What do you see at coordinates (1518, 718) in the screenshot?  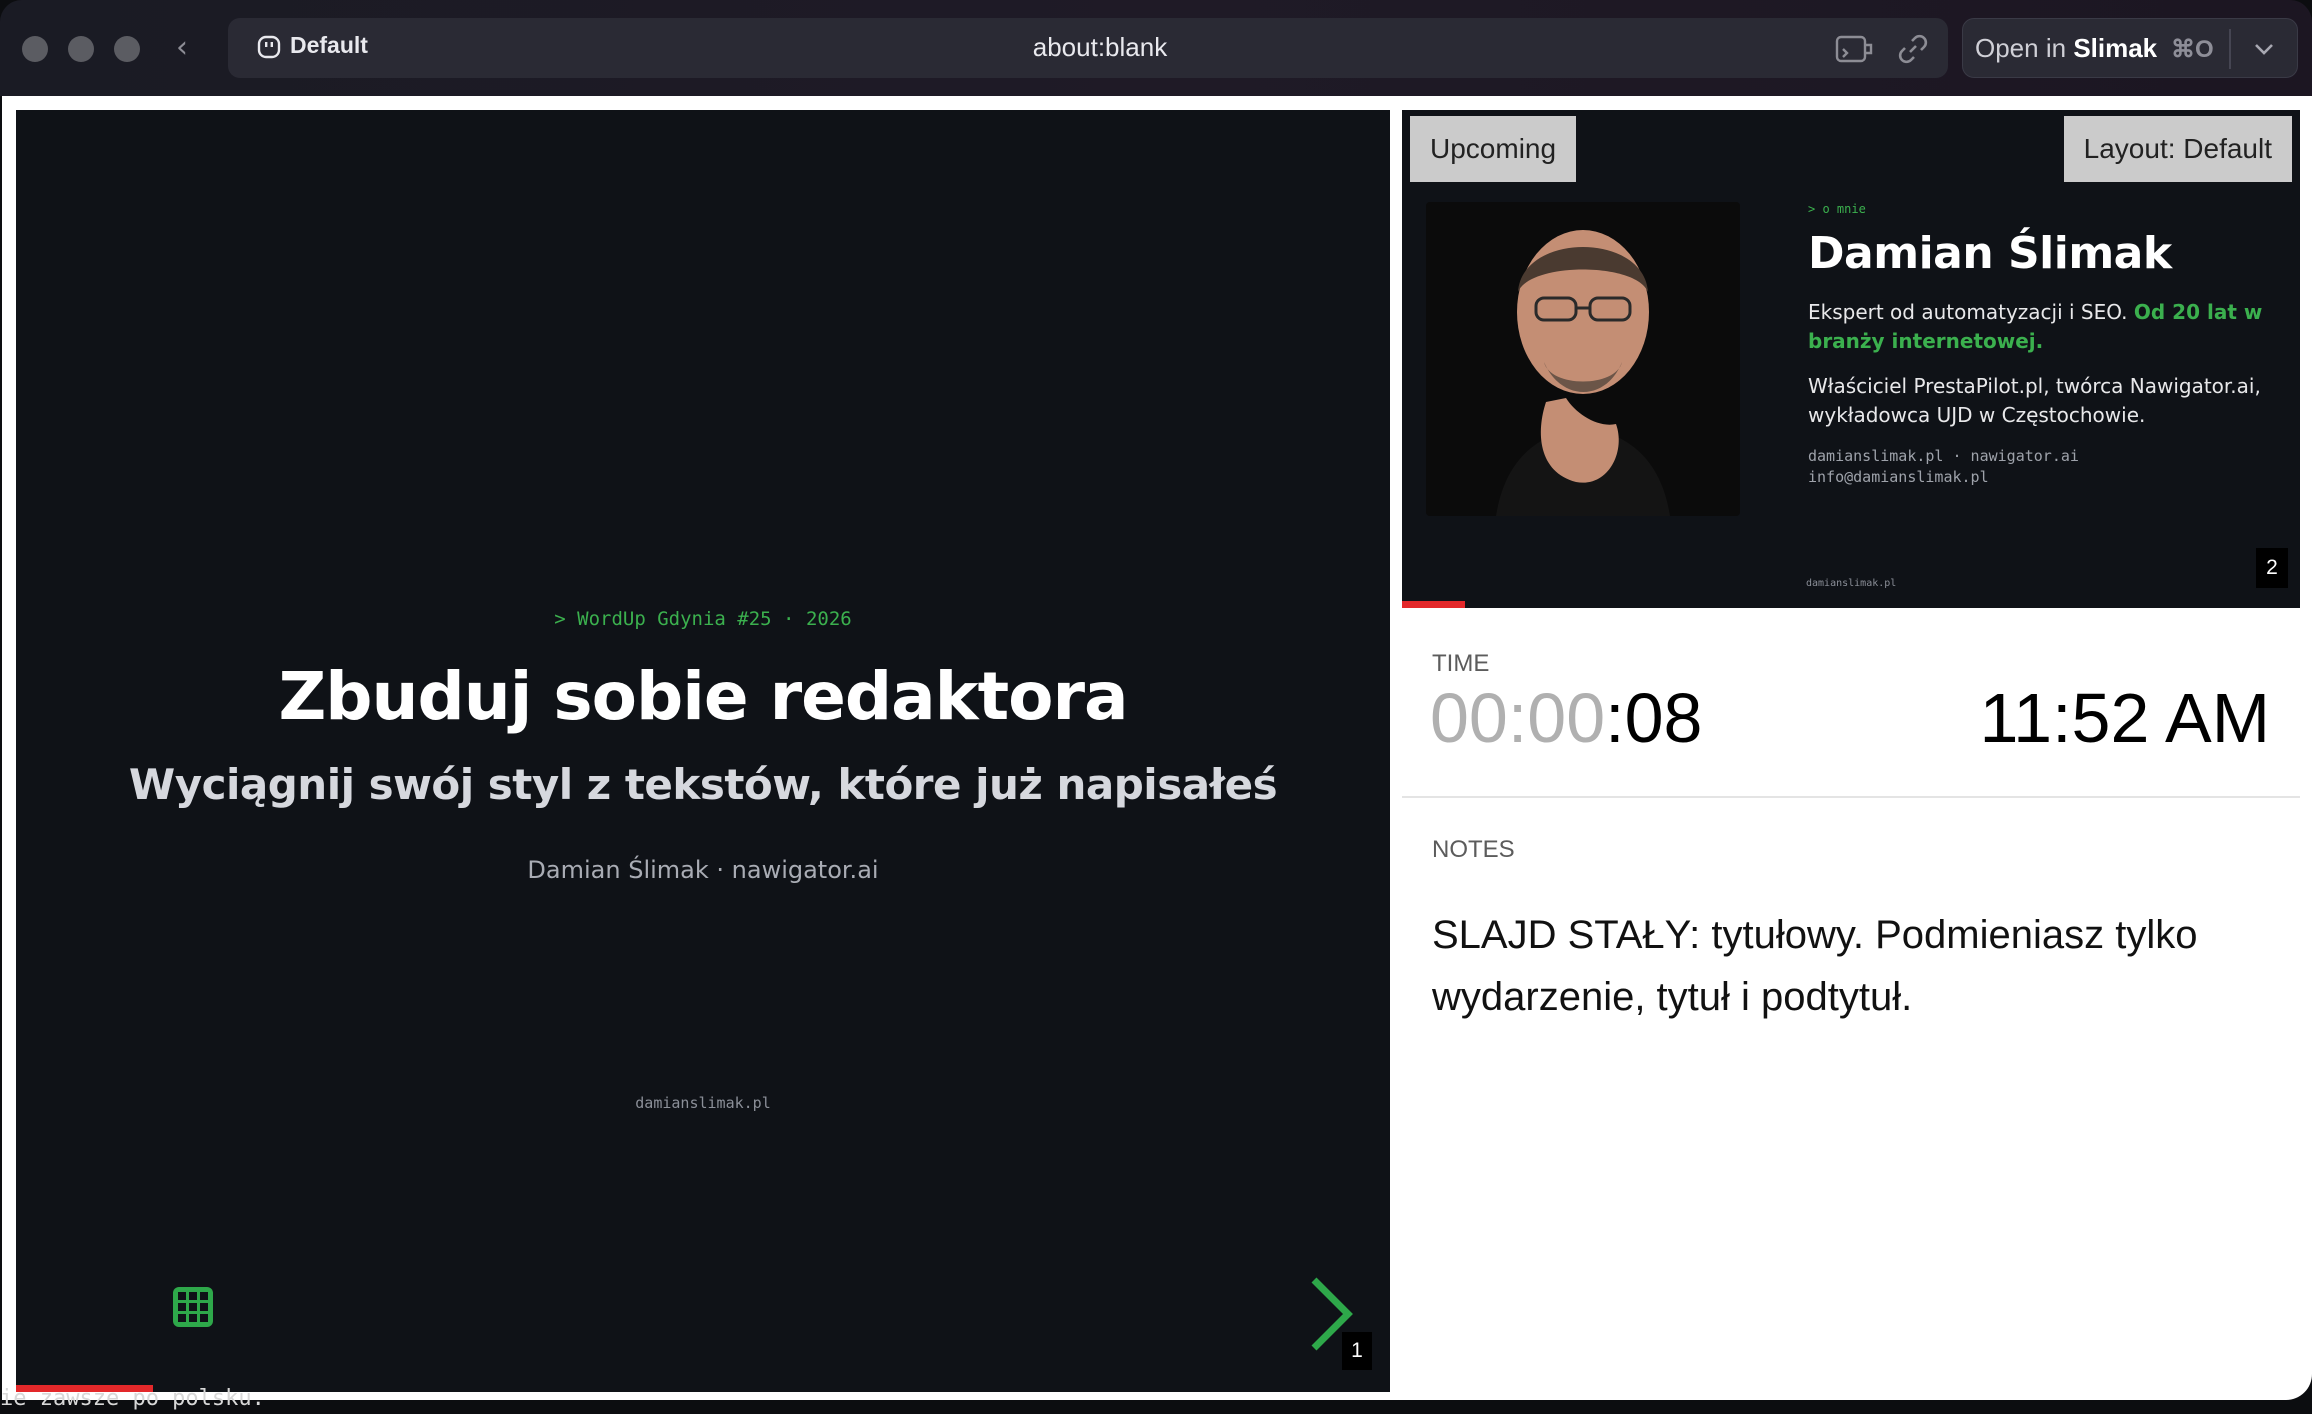 I see `timer-dim-part: 00:00` at bounding box center [1518, 718].